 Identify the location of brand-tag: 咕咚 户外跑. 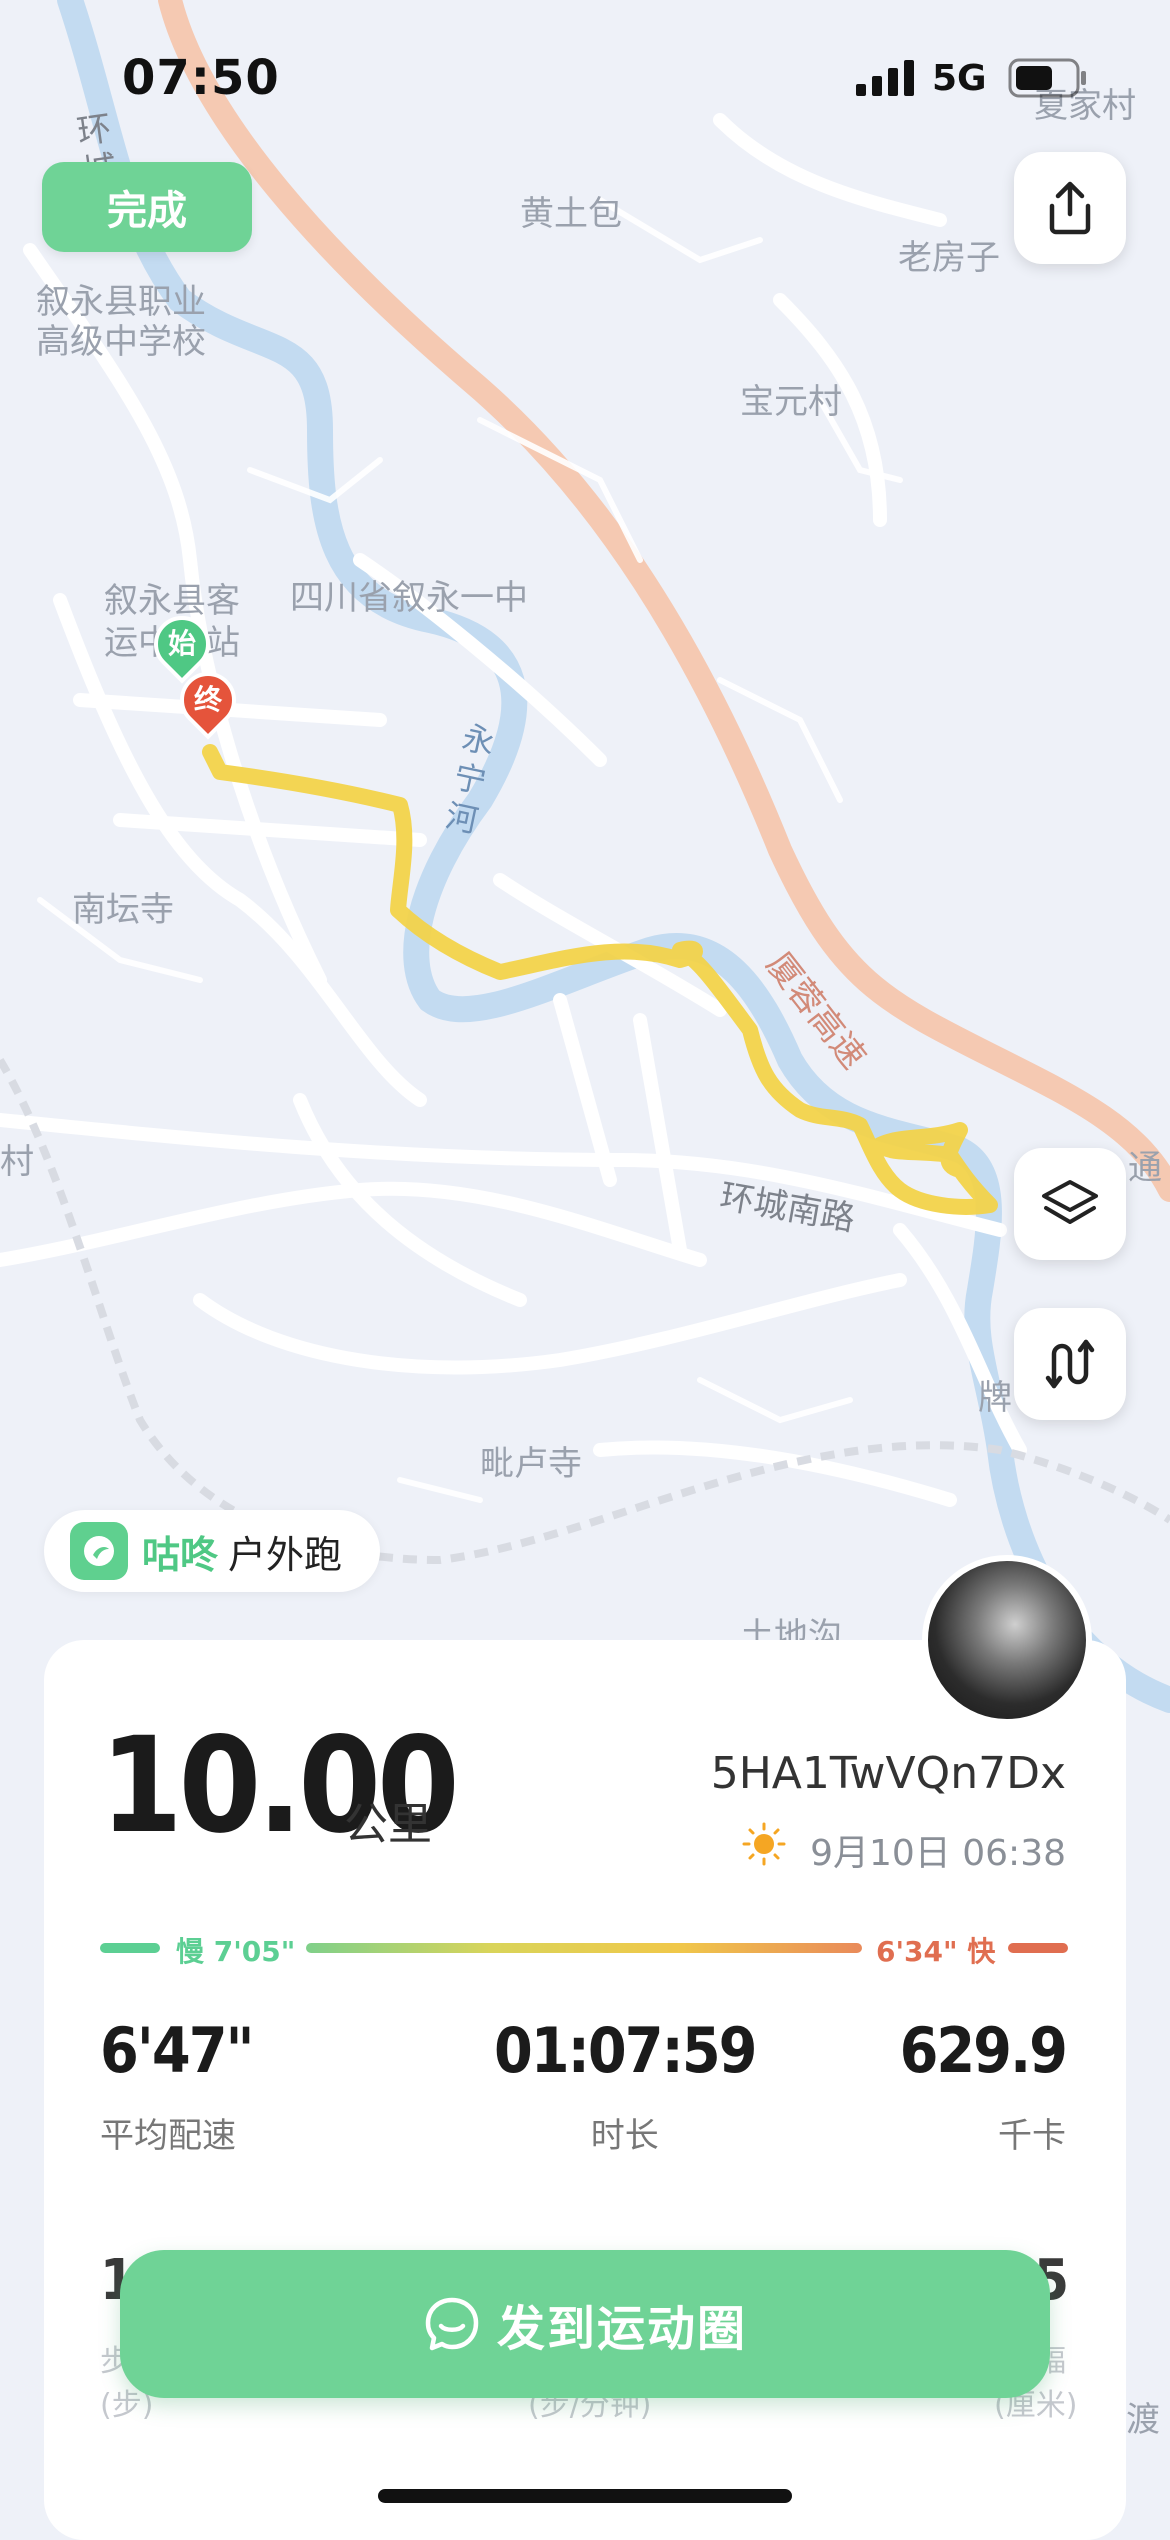
(212, 1551).